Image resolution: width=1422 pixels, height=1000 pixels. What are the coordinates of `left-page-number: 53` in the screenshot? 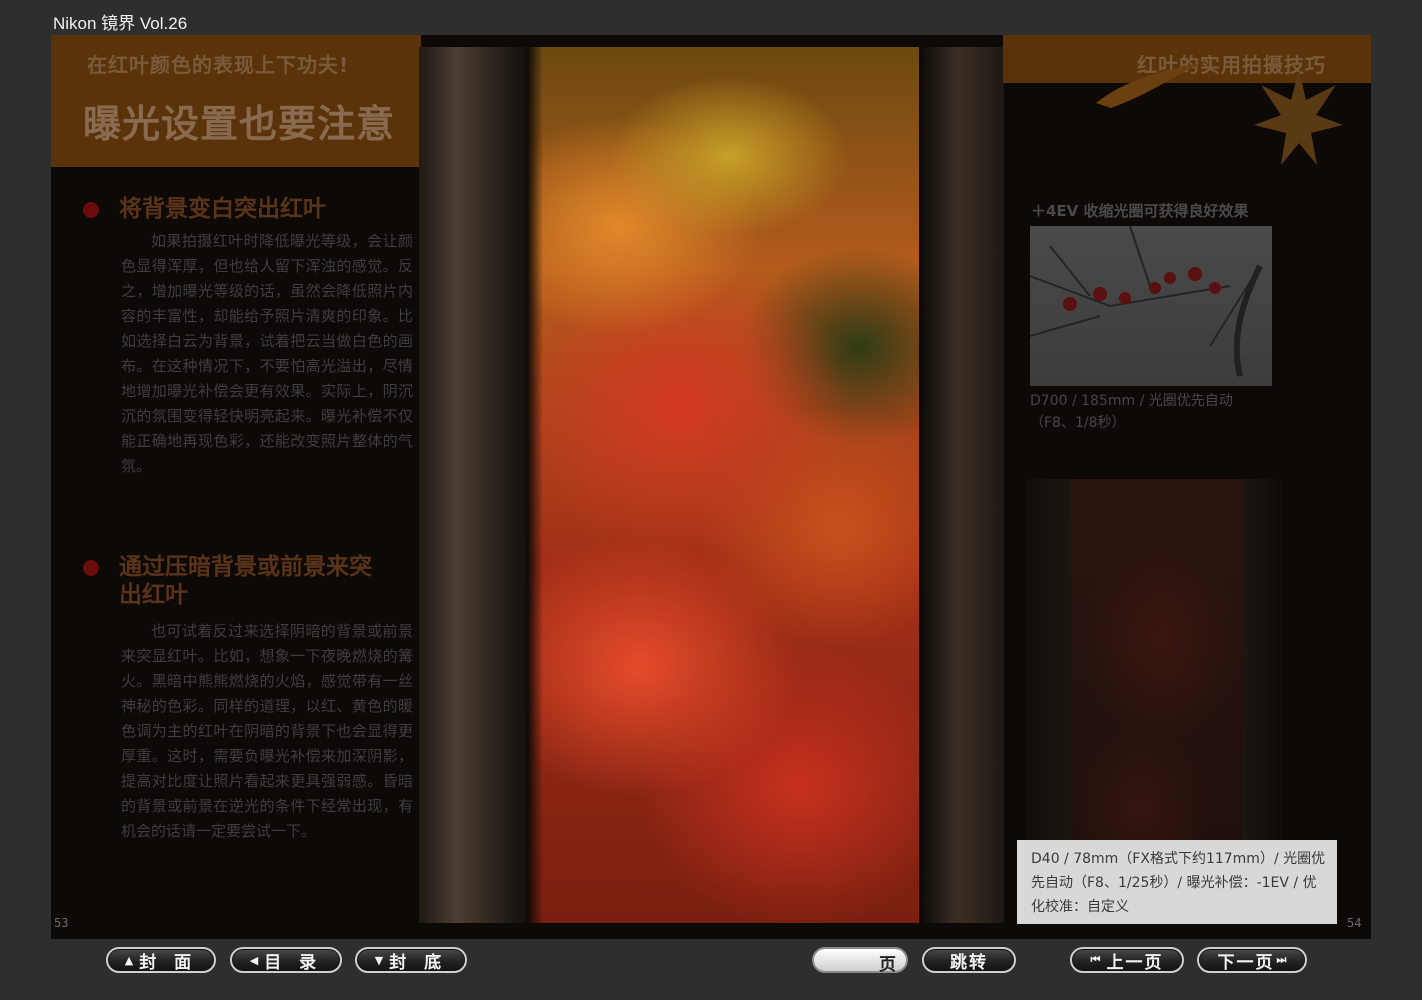 It's located at (61, 923).